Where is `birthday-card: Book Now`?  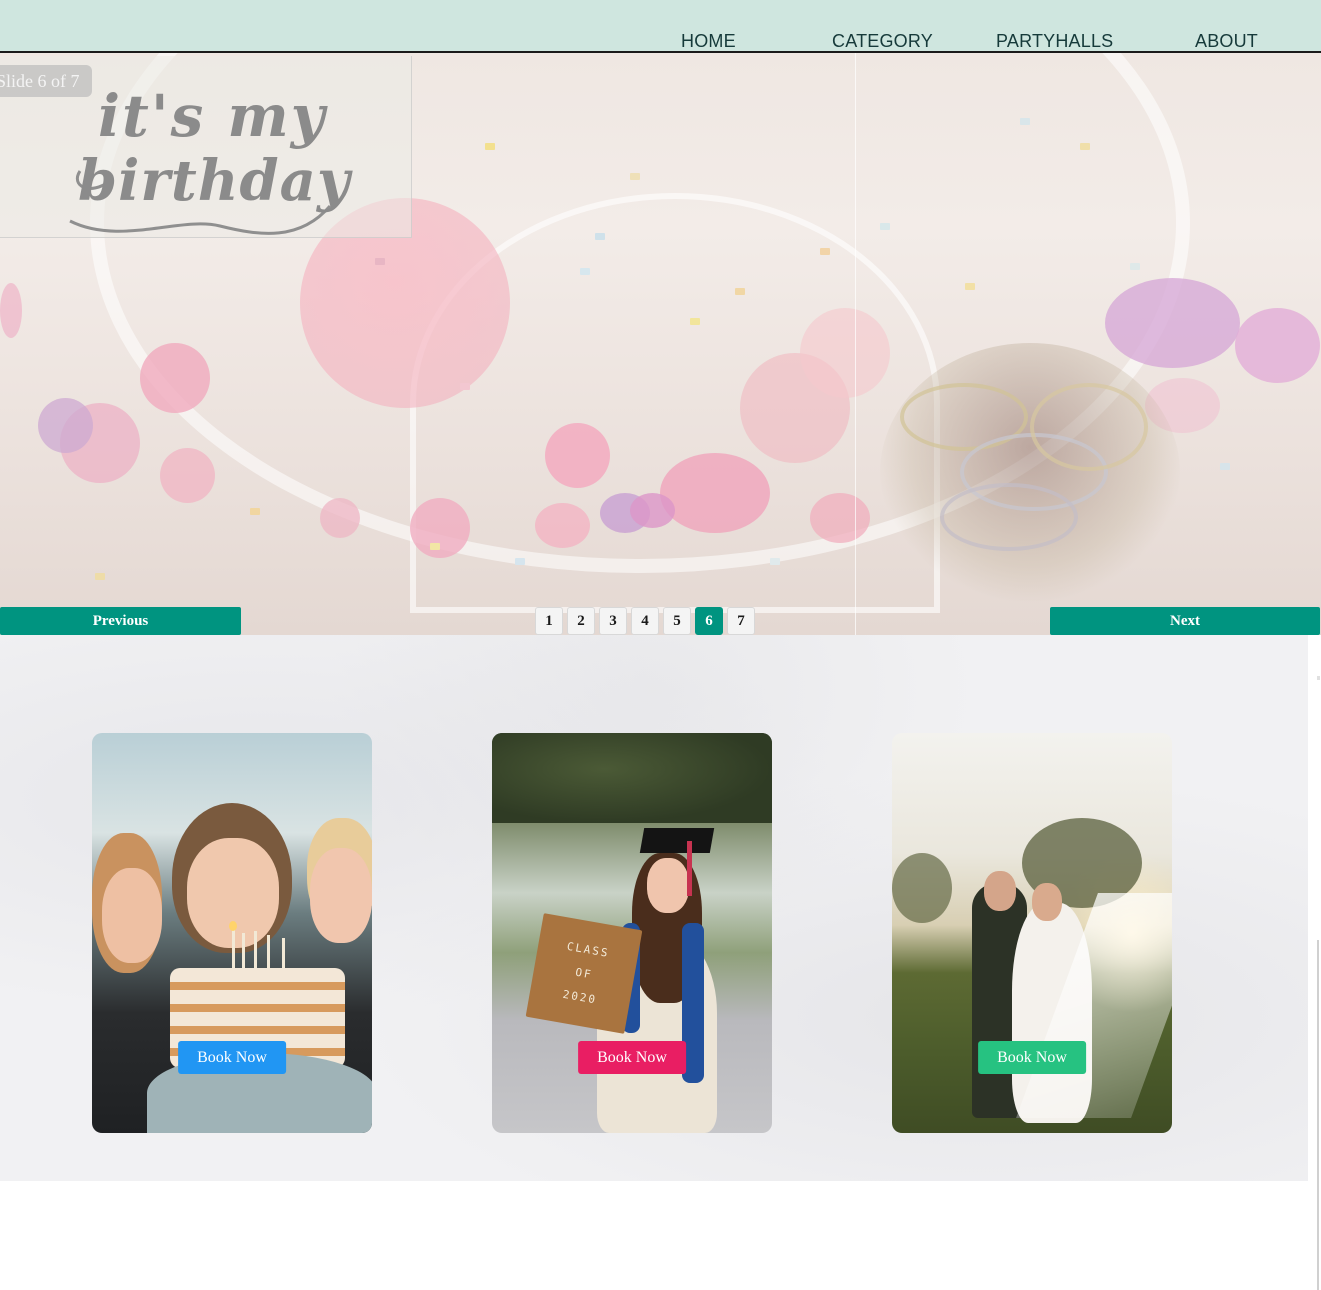 birthday-card: Book Now is located at coordinates (232, 933).